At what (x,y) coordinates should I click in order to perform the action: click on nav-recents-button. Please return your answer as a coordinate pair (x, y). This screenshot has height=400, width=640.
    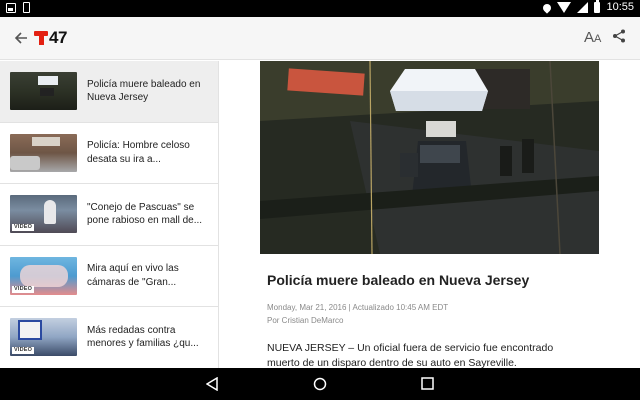
    Looking at the image, I should click on (427, 383).